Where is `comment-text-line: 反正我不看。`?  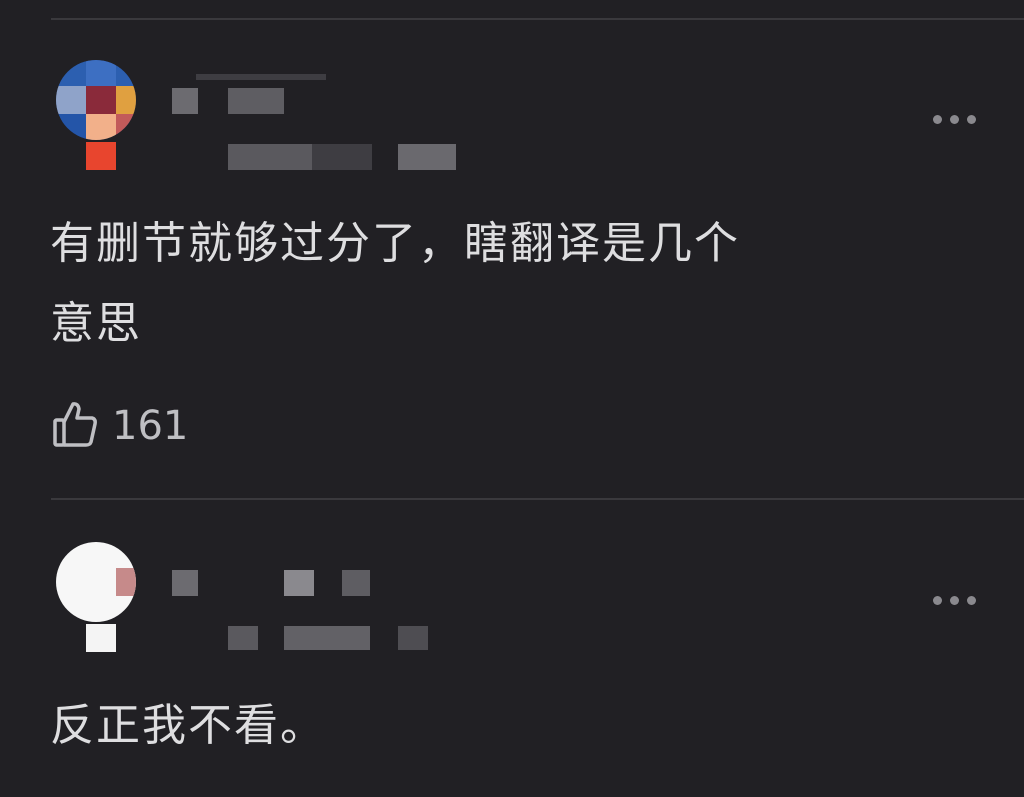 comment-text-line: 反正我不看。 is located at coordinates (188, 725).